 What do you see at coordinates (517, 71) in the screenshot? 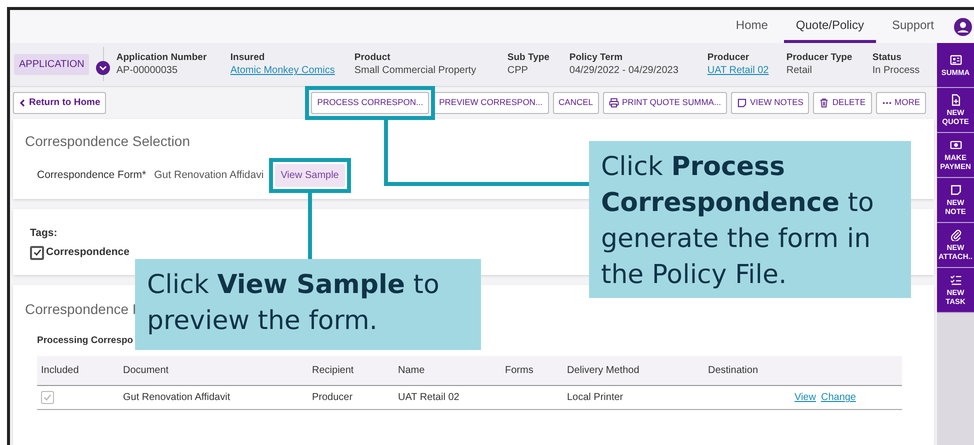
I see `field-value: CPP` at bounding box center [517, 71].